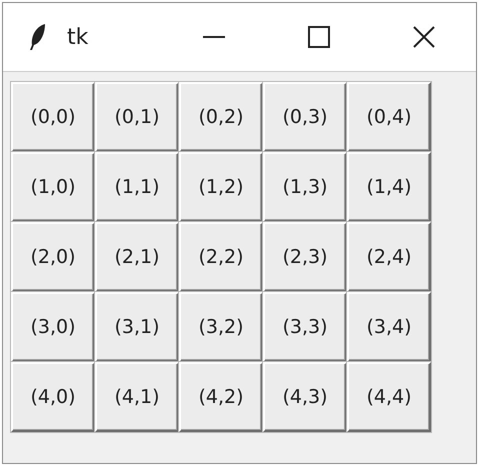 The width and height of the screenshot is (479, 466). Describe the element at coordinates (389, 187) in the screenshot. I see `grid-button: (1,4)` at that location.